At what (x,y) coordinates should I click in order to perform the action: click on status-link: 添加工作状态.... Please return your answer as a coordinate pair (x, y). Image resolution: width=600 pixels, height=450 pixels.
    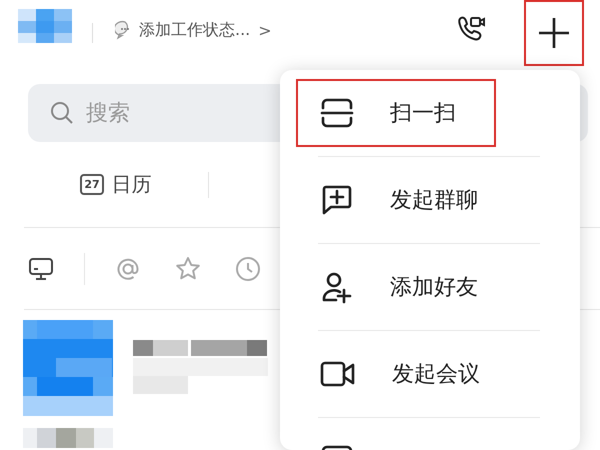
    Looking at the image, I should click on (194, 30).